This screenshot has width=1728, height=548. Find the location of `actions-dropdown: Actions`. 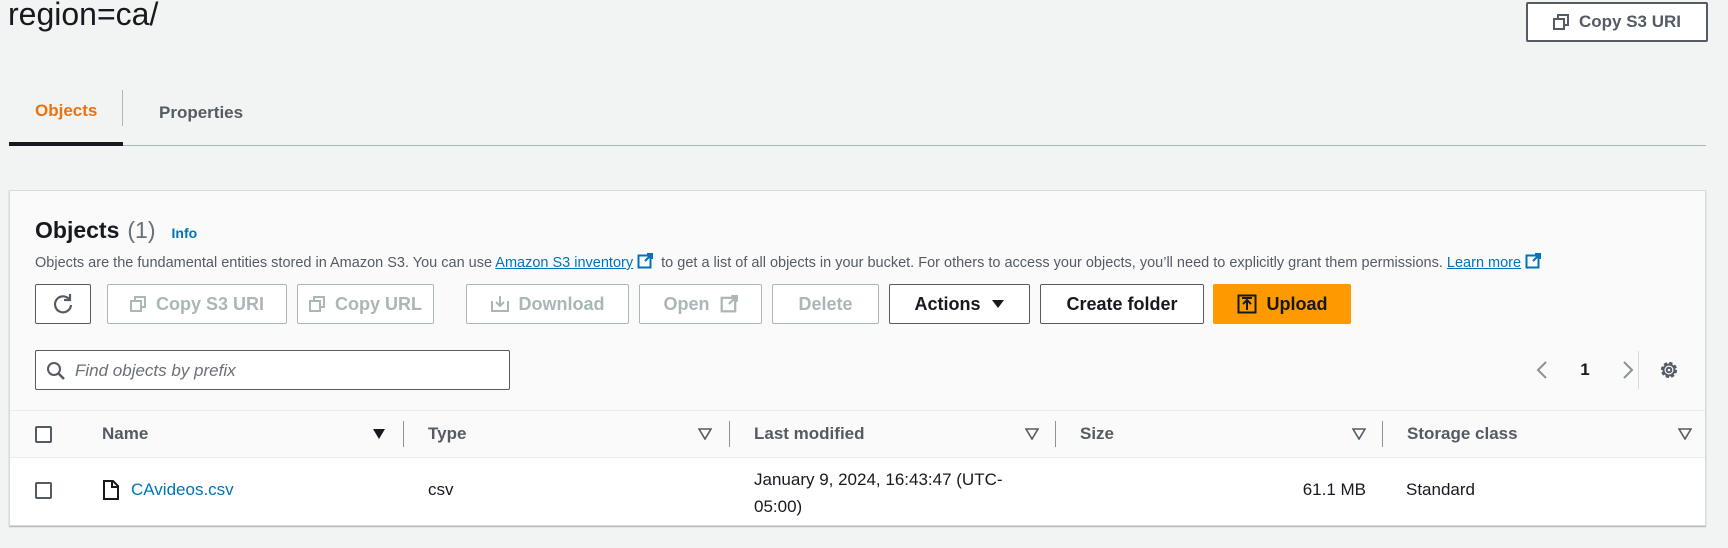

actions-dropdown: Actions is located at coordinates (959, 304).